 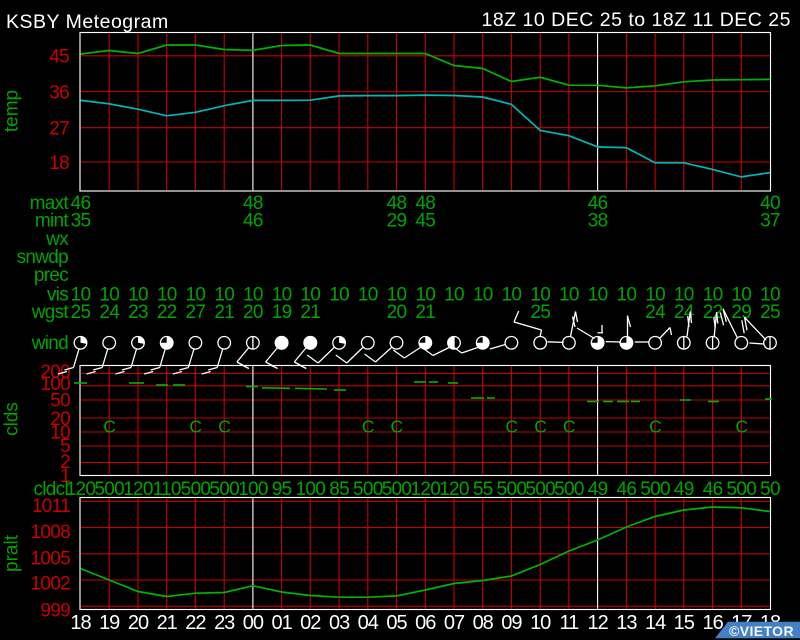 What do you see at coordinates (51, 532) in the screenshot?
I see `svg-text: 1008` at bounding box center [51, 532].